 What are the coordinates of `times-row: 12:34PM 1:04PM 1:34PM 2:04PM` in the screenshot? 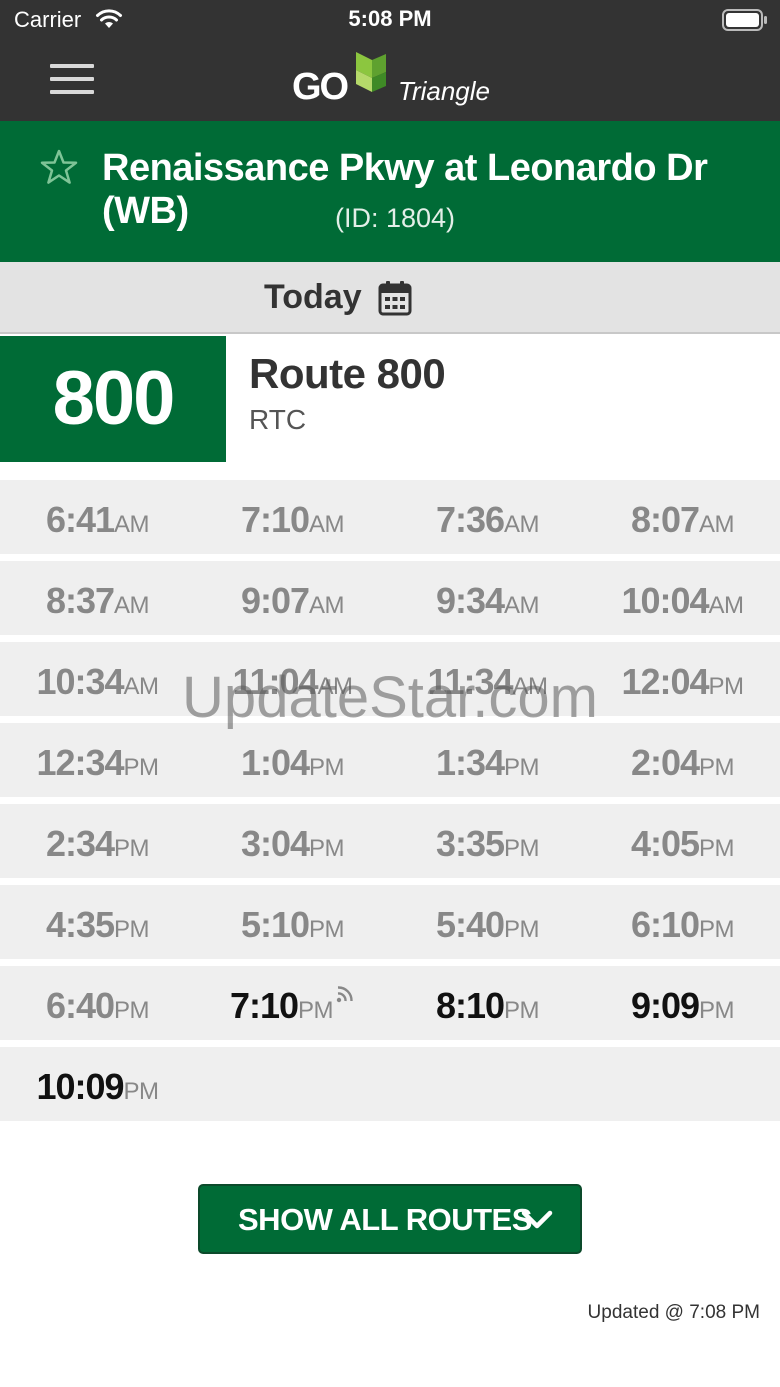 It's located at (390, 760).